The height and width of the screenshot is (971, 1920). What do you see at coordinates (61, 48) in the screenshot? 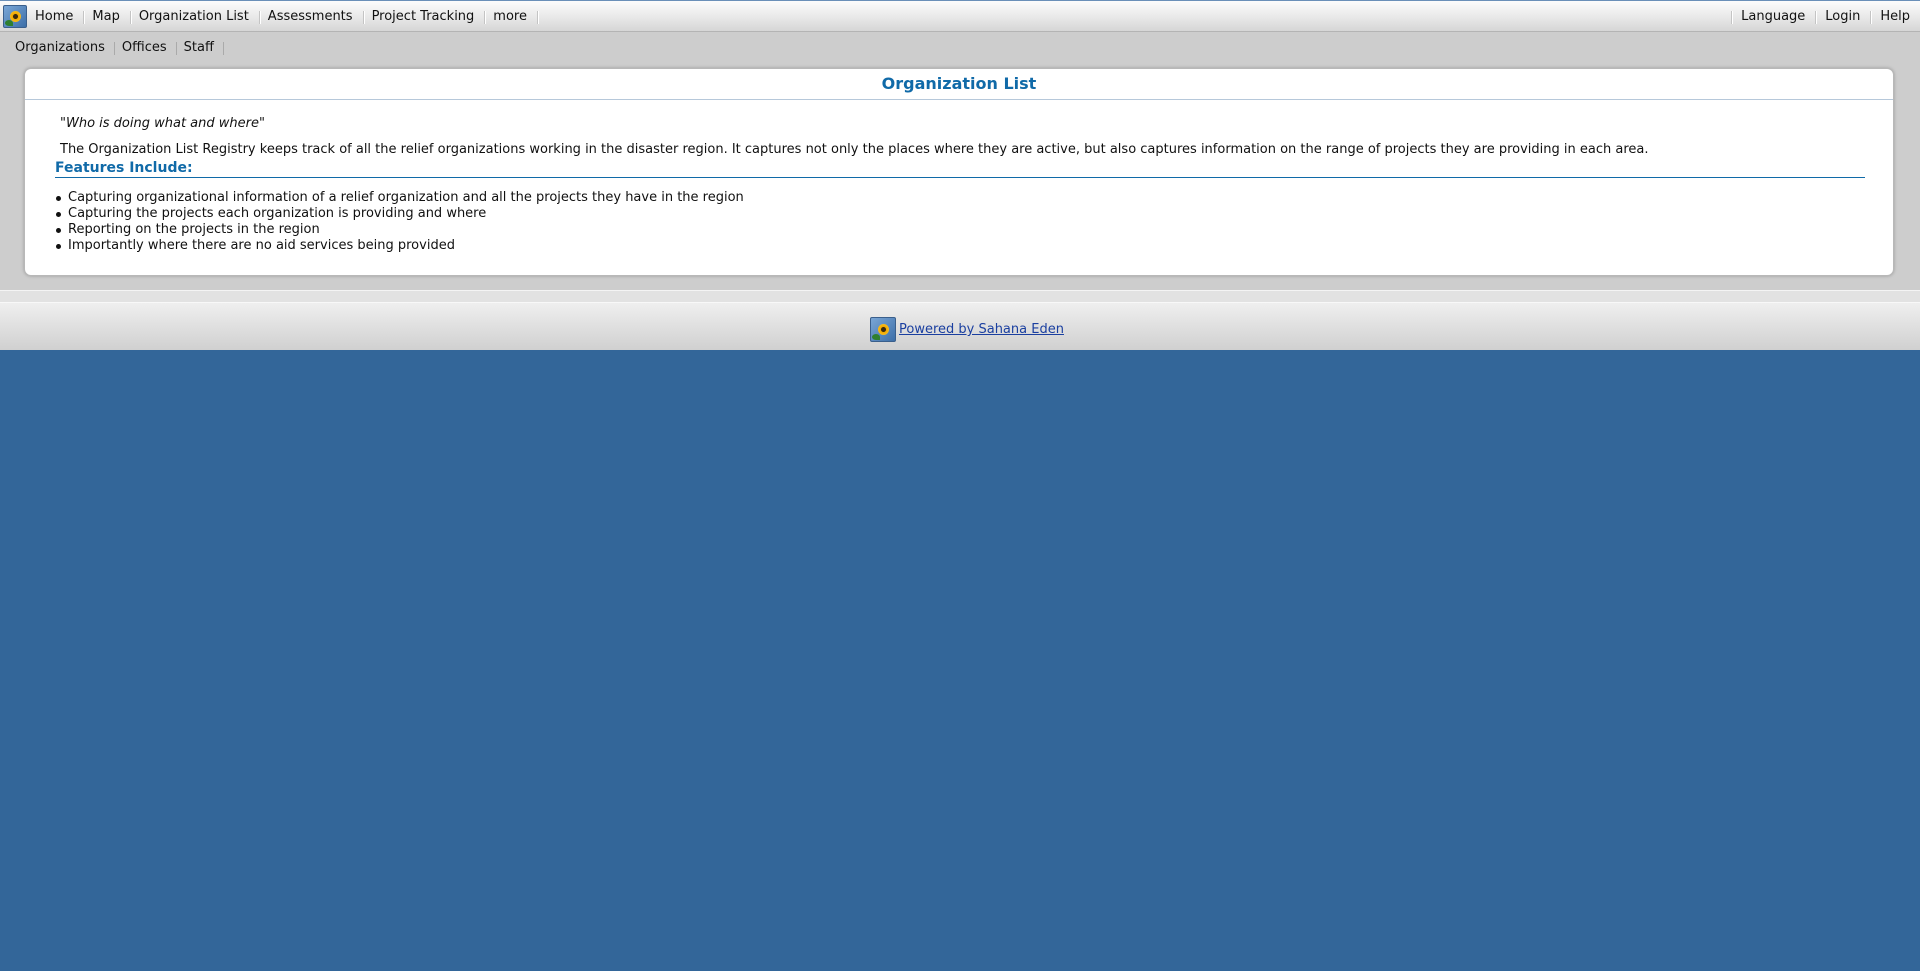
I see `subnav-organizations: Organizations` at bounding box center [61, 48].